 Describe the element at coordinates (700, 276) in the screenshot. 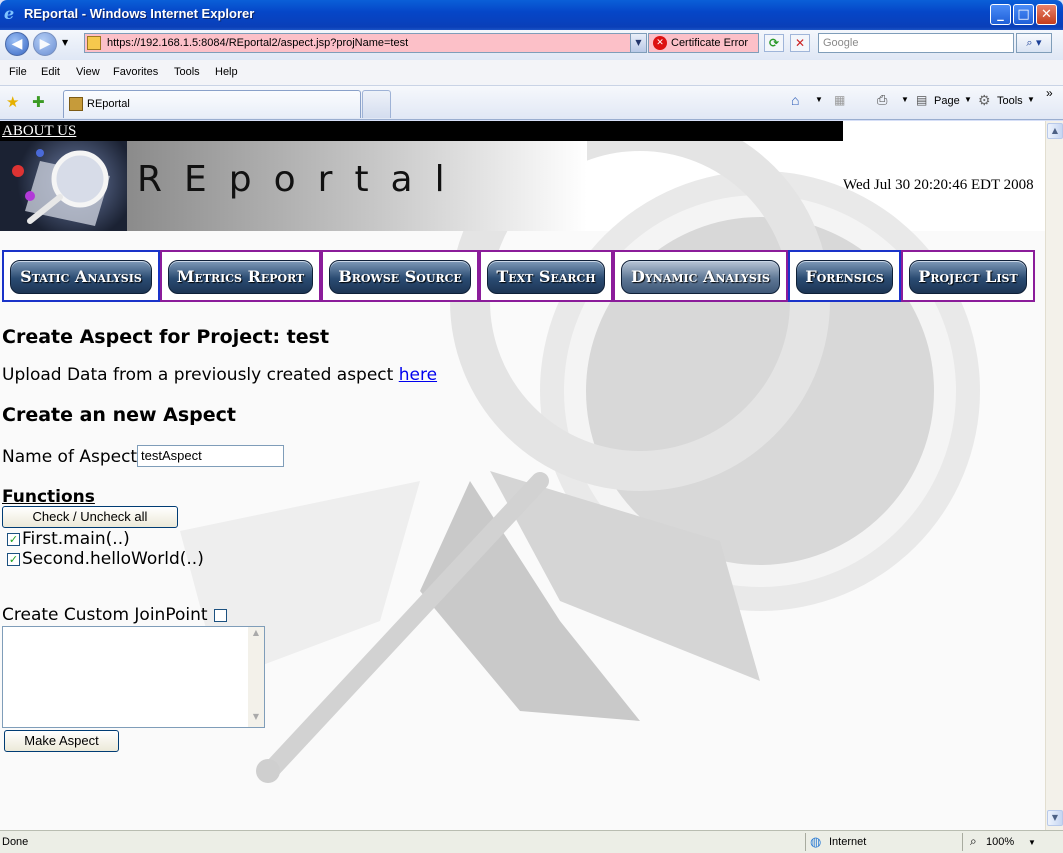

I see `nav-dynamic-analysis: Dynamic Analysis` at that location.